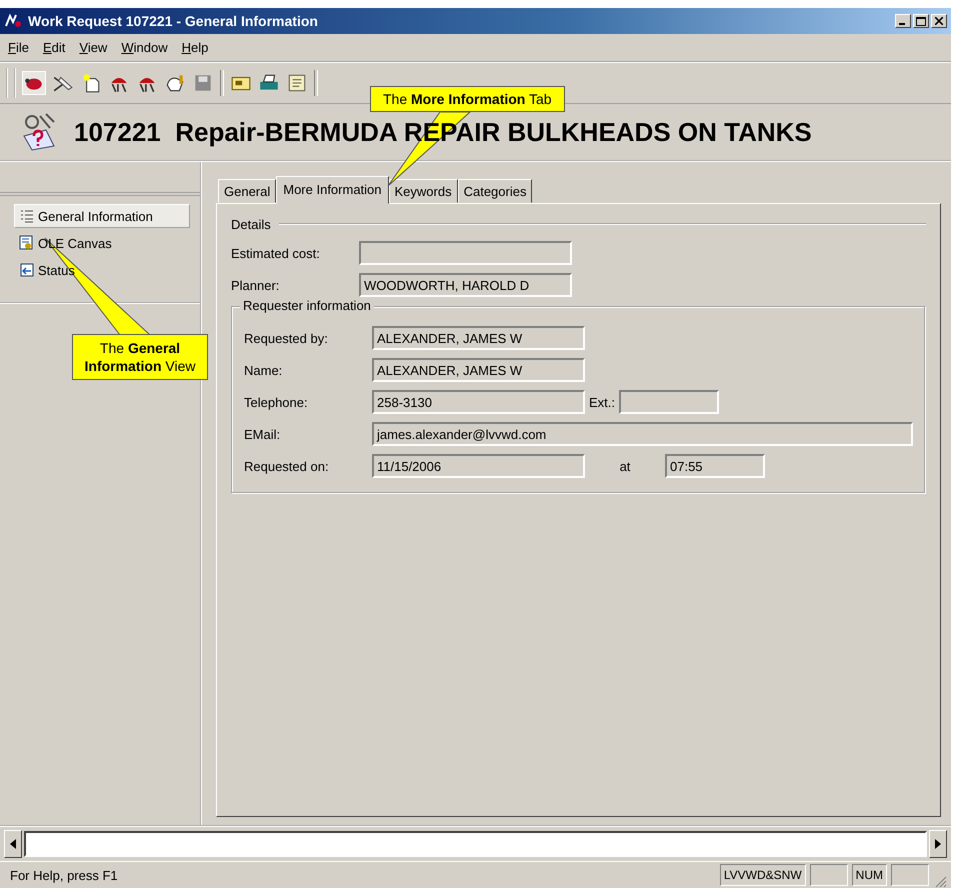 The height and width of the screenshot is (888, 957). What do you see at coordinates (625, 466) in the screenshot?
I see `field-label: at` at bounding box center [625, 466].